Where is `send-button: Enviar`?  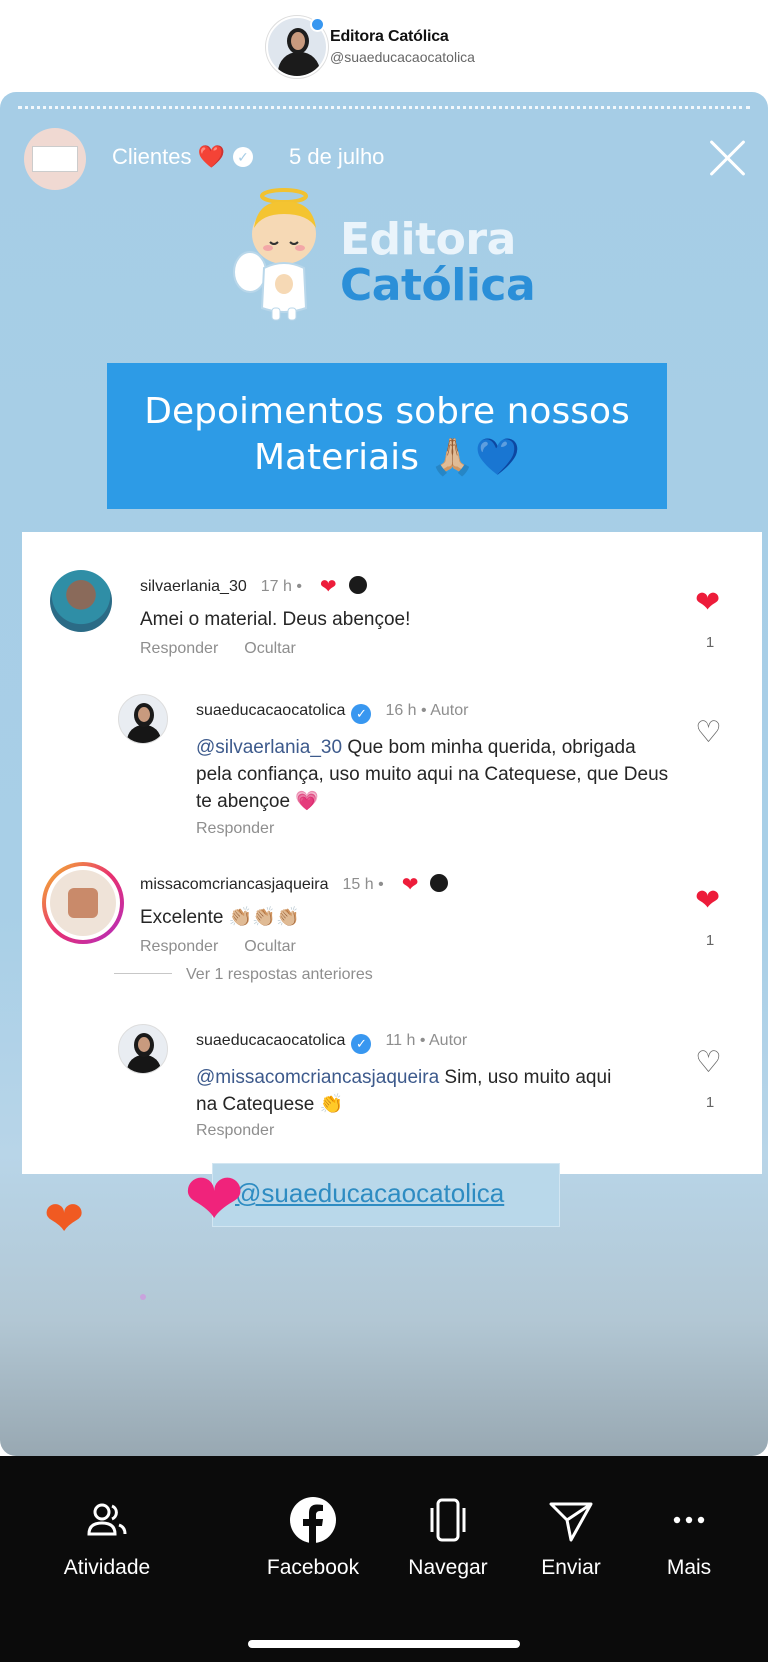 send-button: Enviar is located at coordinates (571, 1538).